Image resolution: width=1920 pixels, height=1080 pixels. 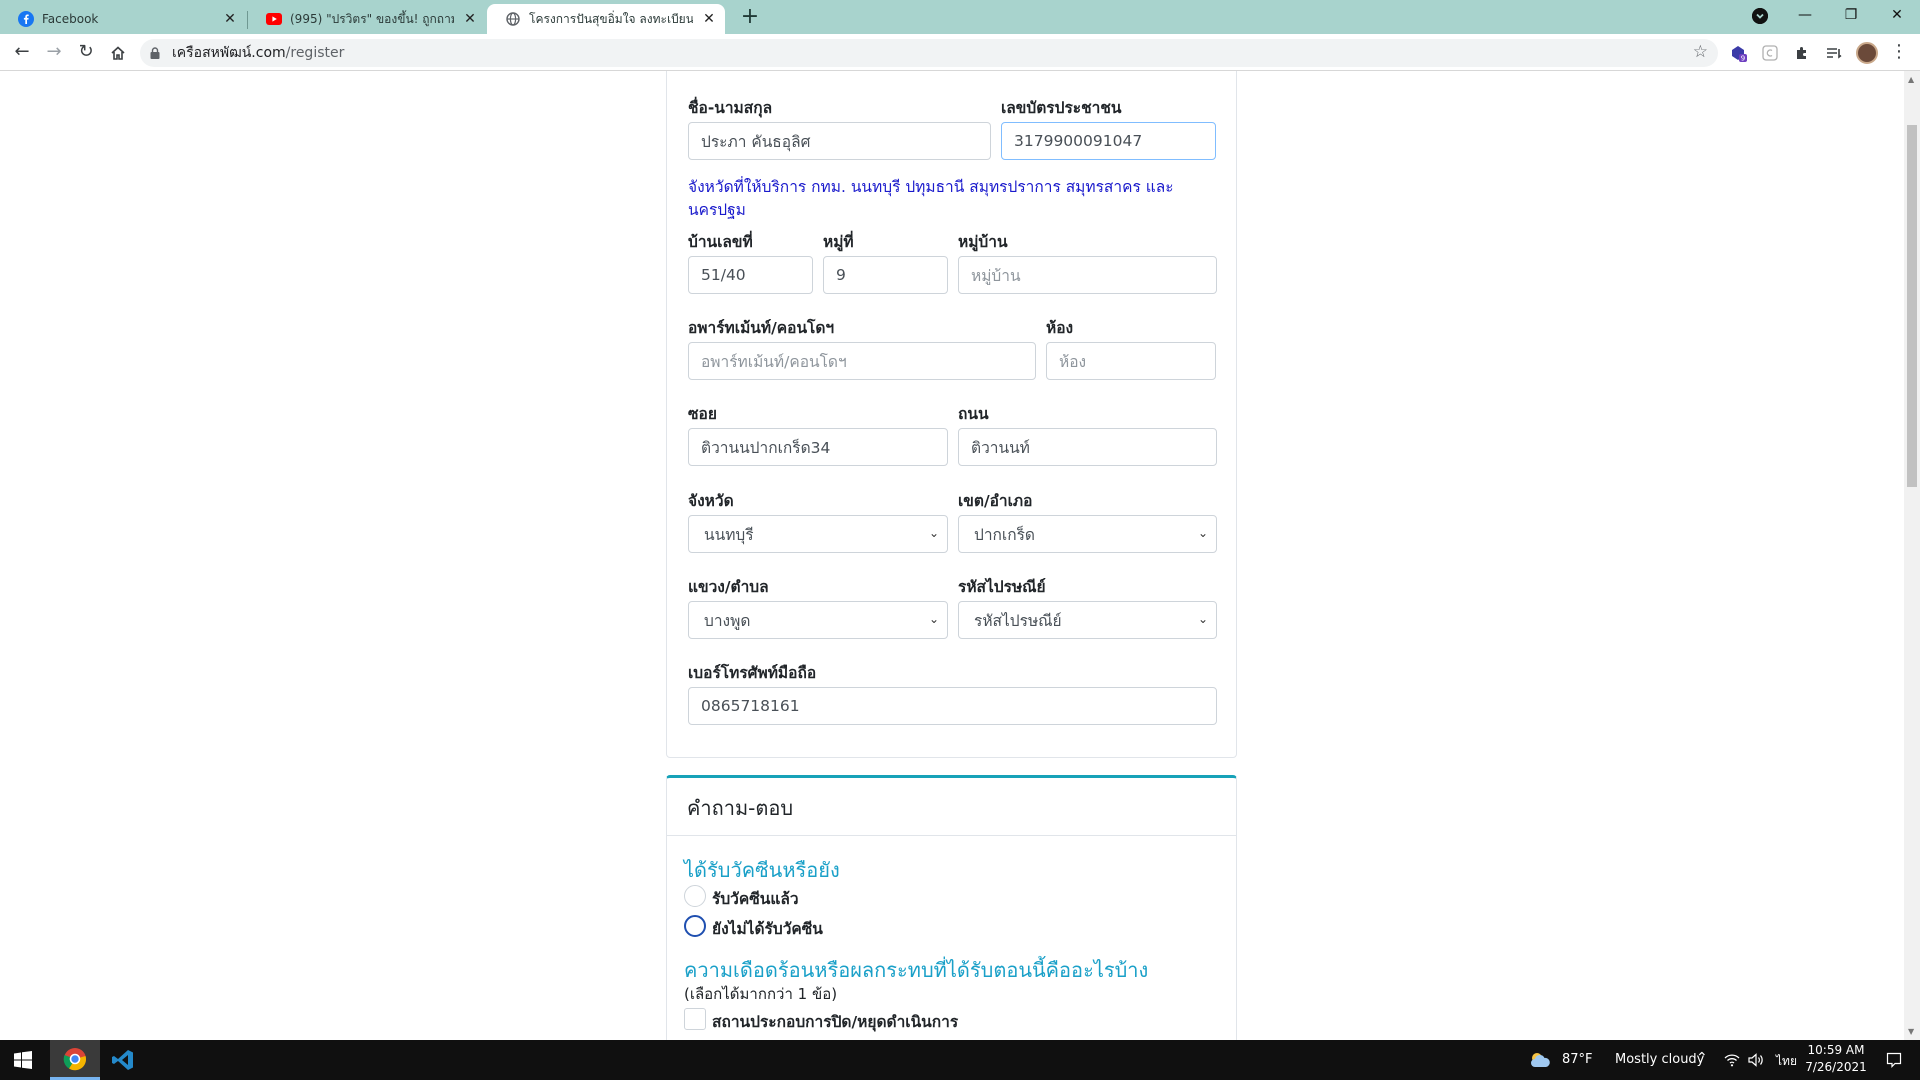 What do you see at coordinates (730, 108) in the screenshot?
I see `fullname-label: ชื่อ-นามสกุล` at bounding box center [730, 108].